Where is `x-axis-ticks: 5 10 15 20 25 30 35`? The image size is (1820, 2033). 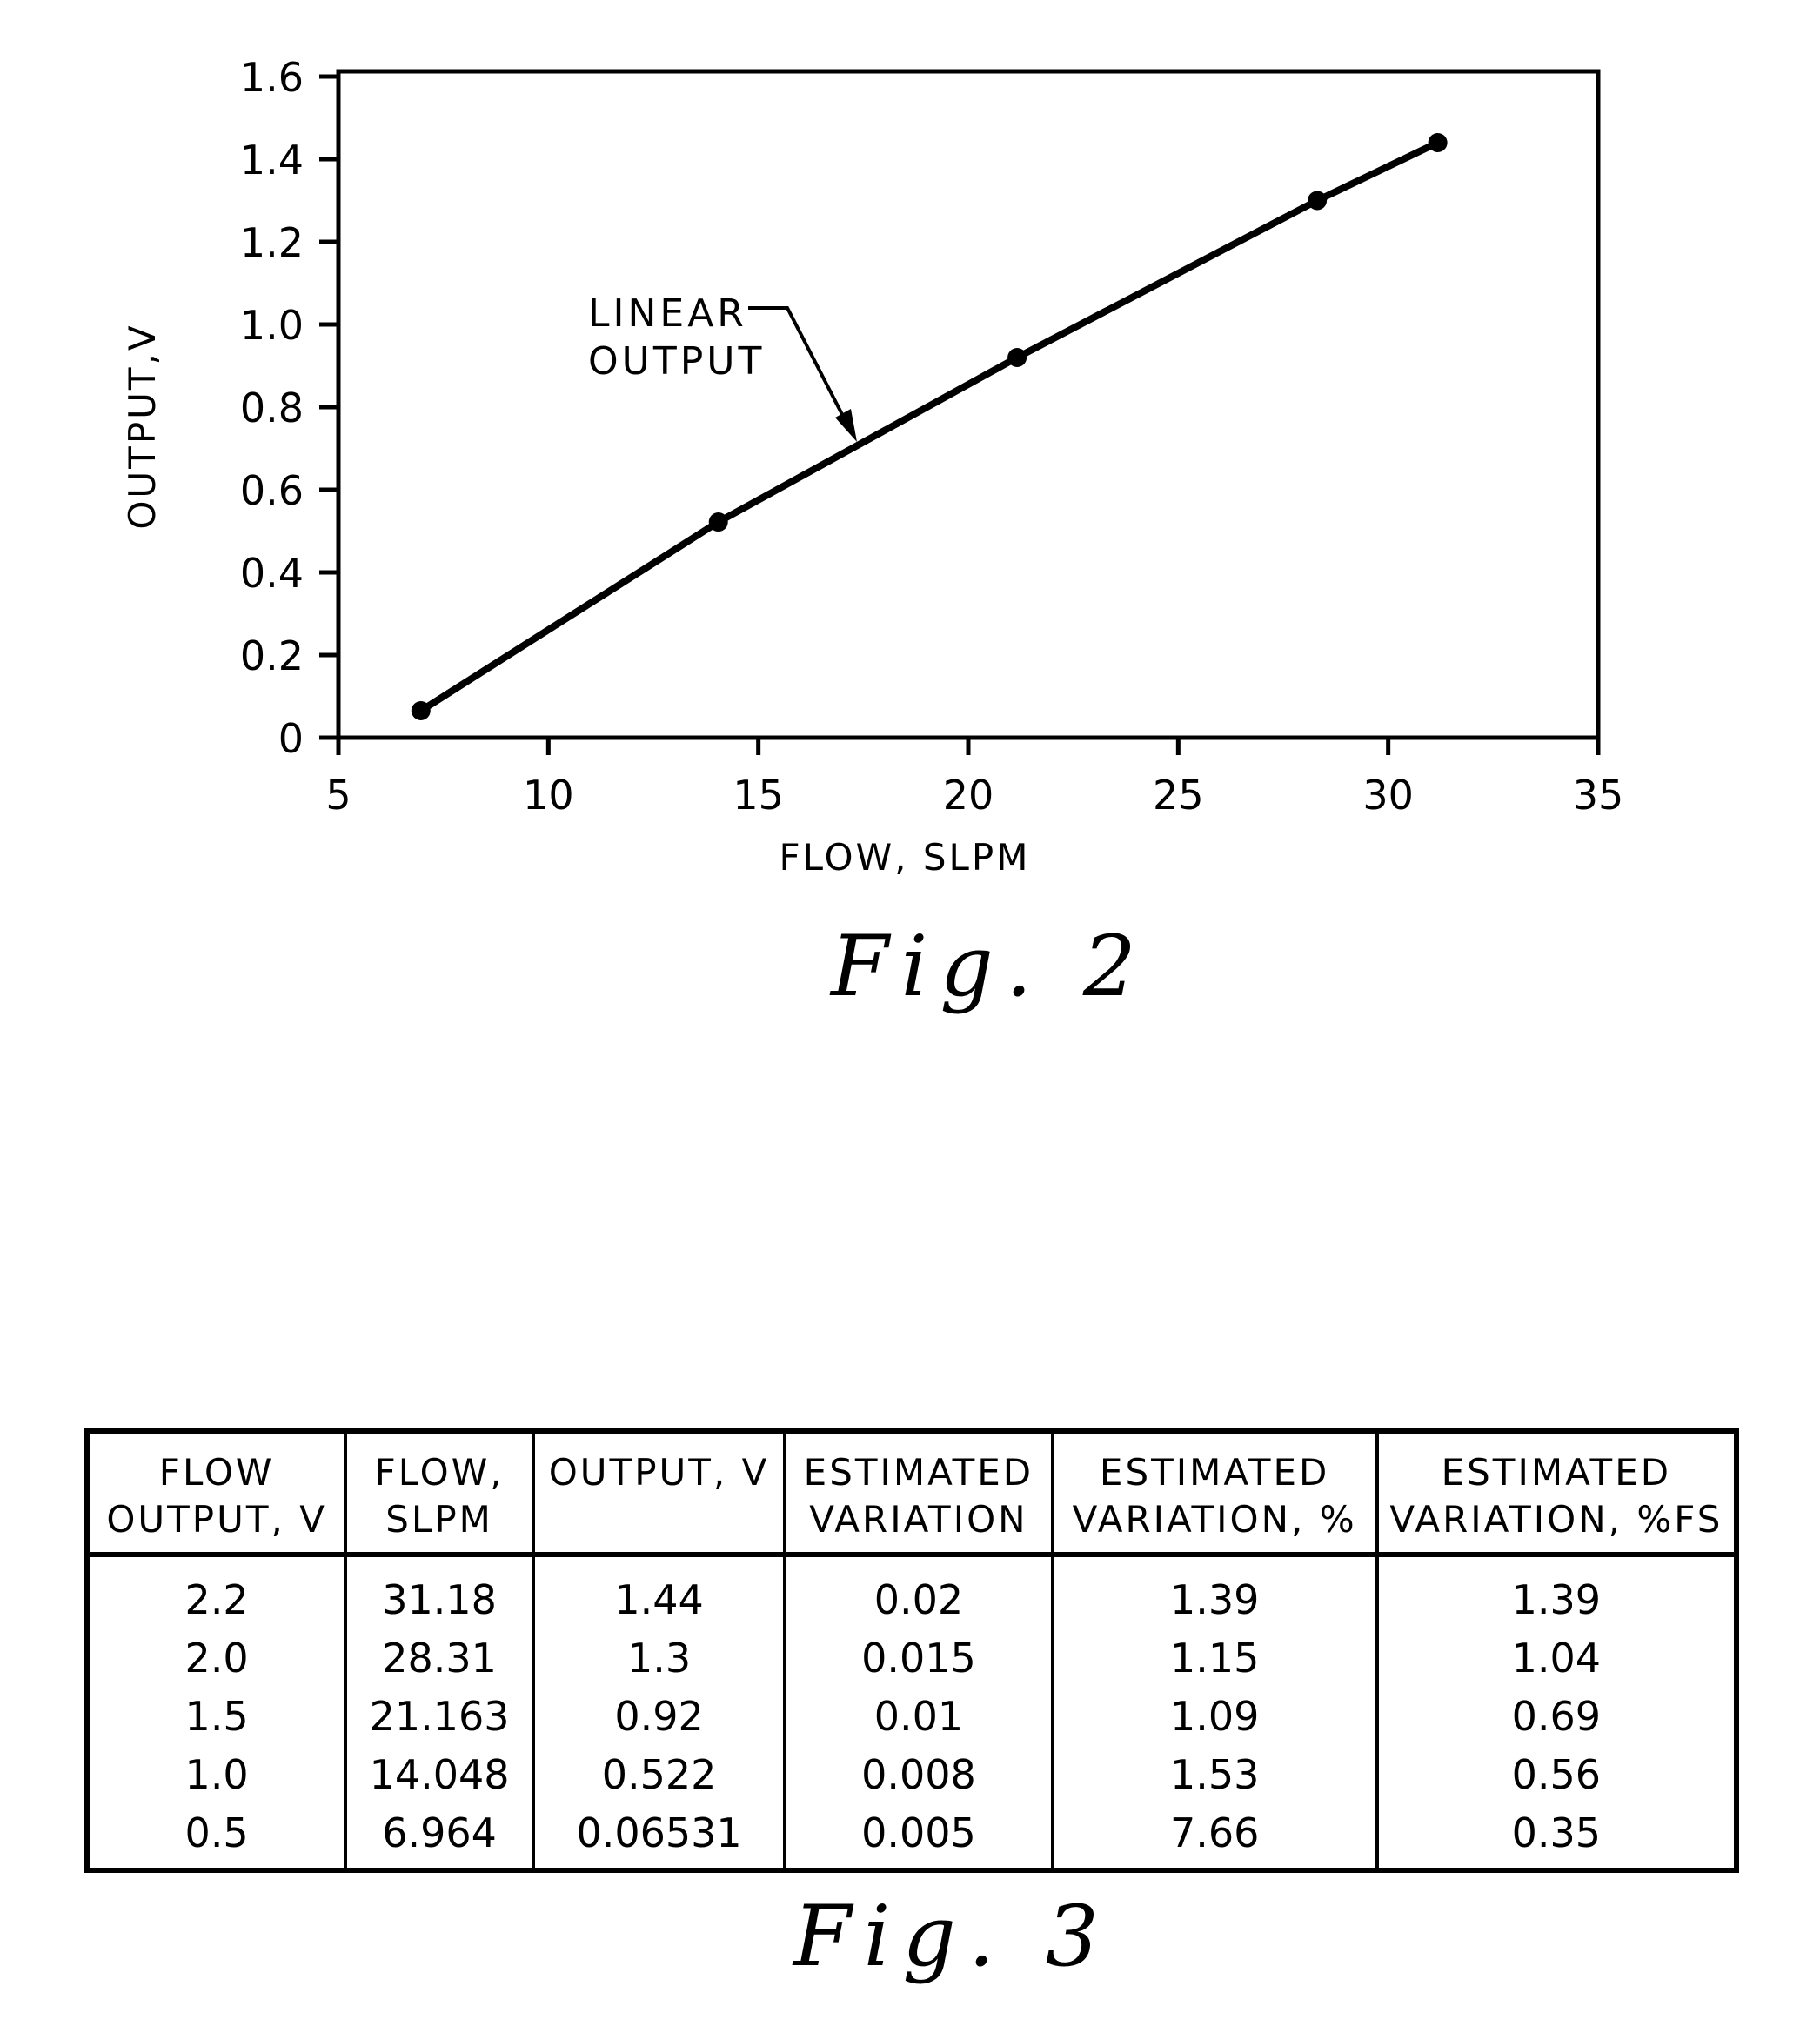 x-axis-ticks: 5 10 15 20 25 30 35 is located at coordinates (974, 778).